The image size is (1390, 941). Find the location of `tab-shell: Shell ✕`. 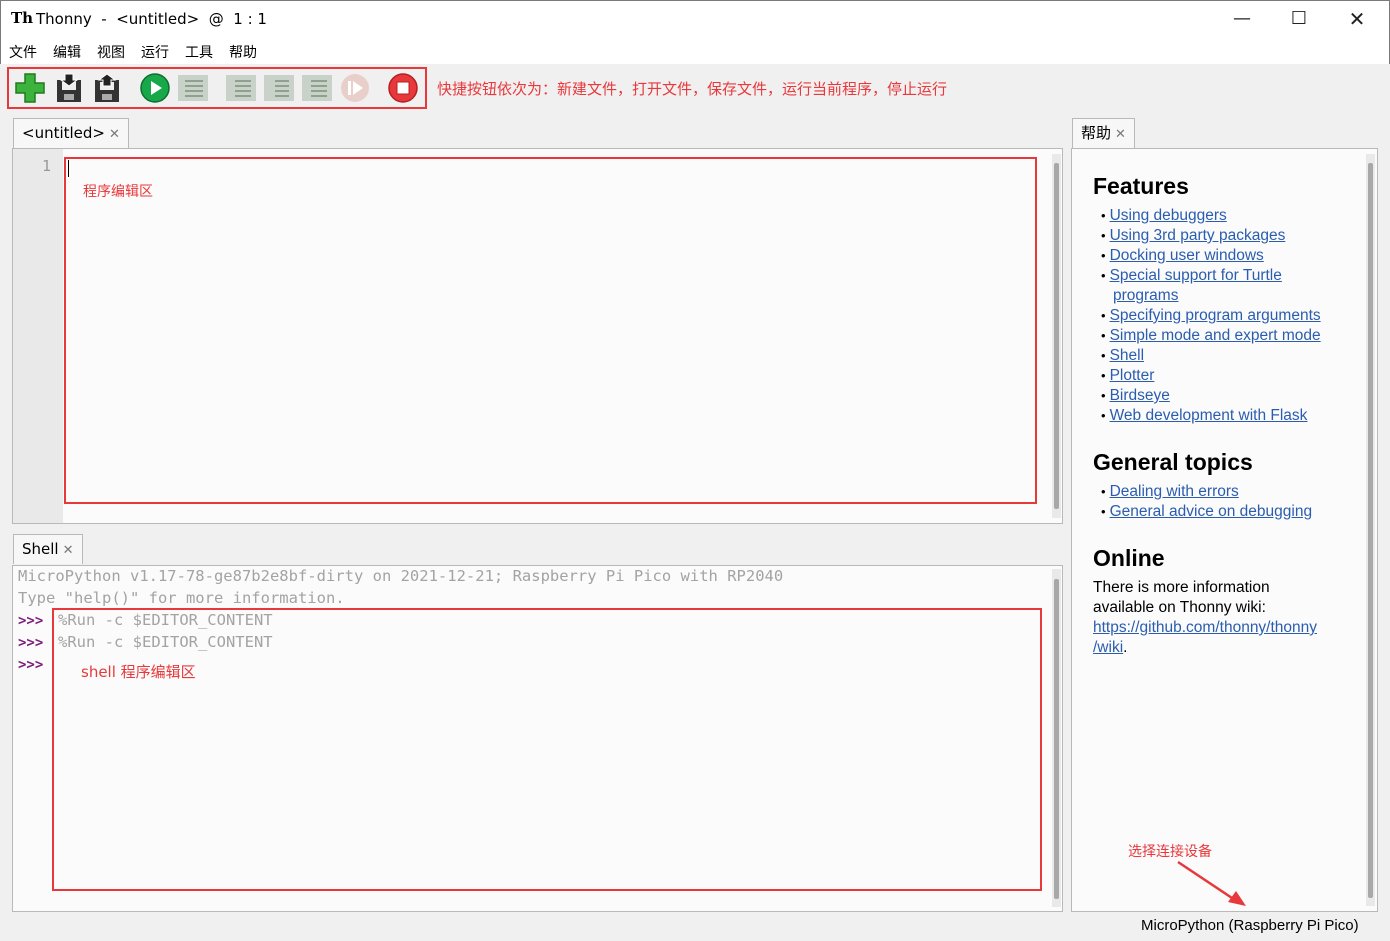

tab-shell: Shell ✕ is located at coordinates (48, 549).